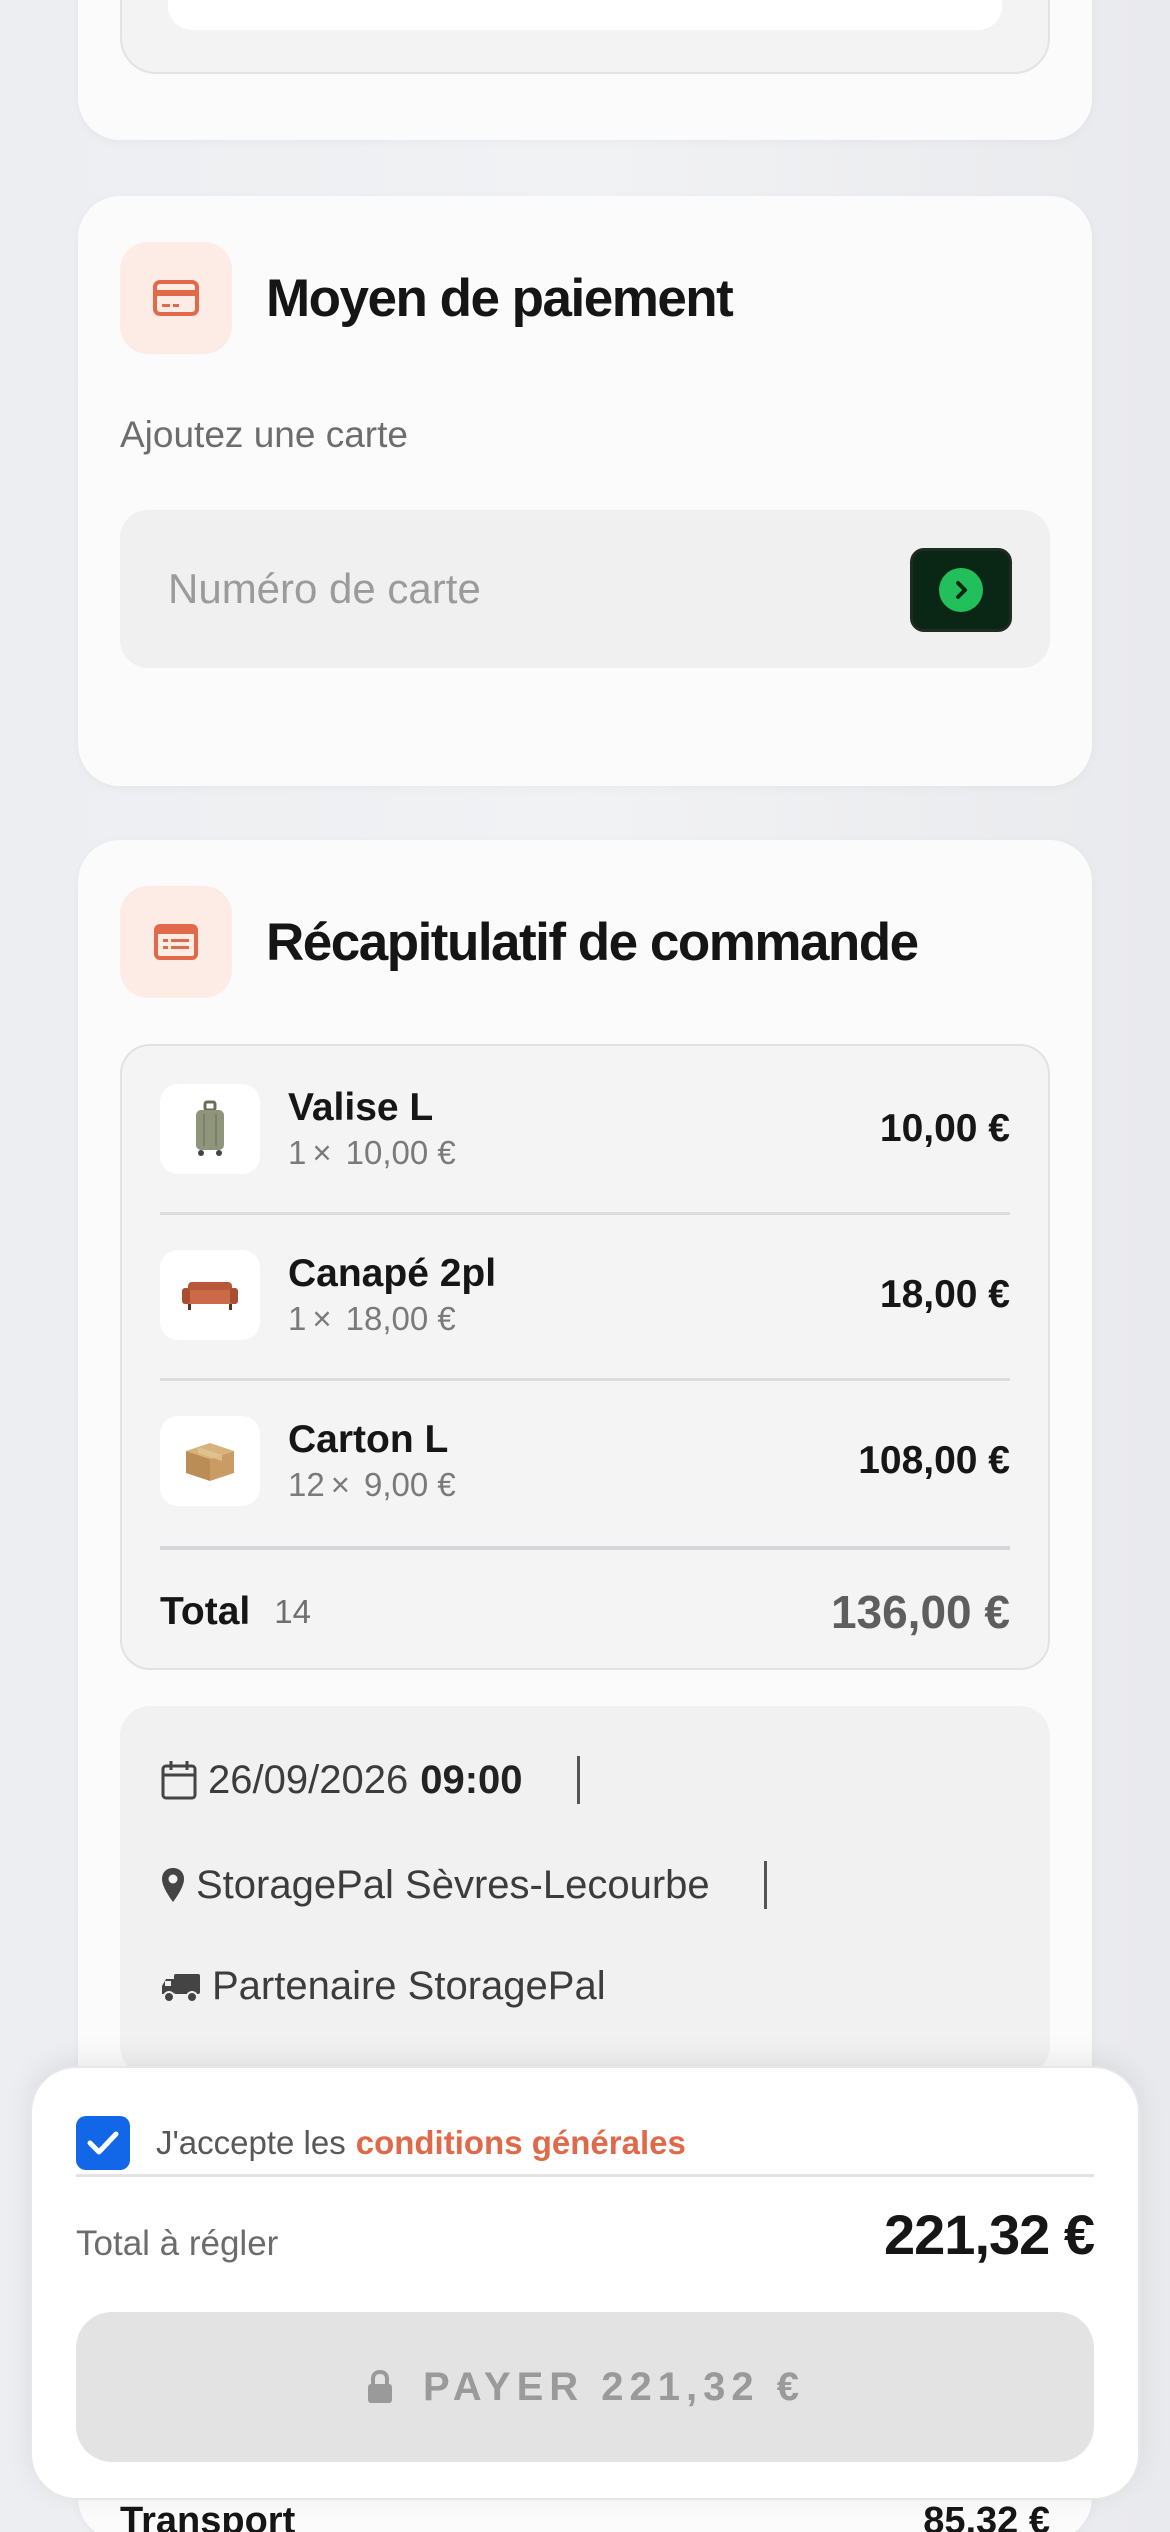 The width and height of the screenshot is (1170, 2532). Describe the element at coordinates (585, 15) in the screenshot. I see `previous-section-field` at that location.